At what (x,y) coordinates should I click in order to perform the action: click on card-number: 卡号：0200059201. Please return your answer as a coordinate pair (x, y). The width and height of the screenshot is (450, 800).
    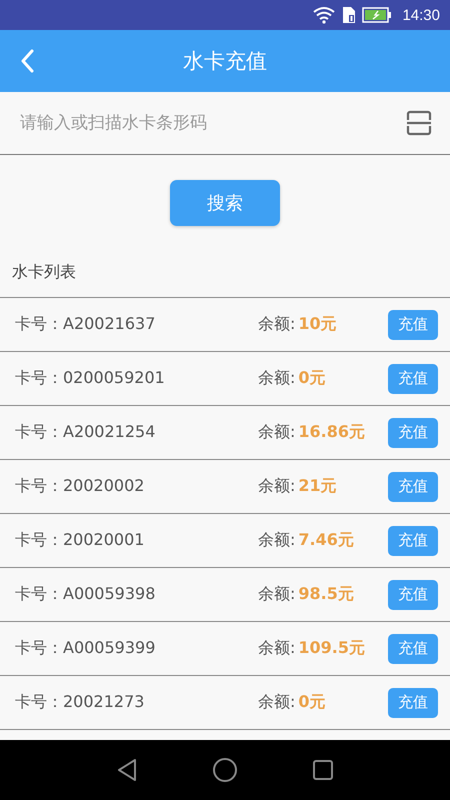
    Looking at the image, I should click on (90, 378).